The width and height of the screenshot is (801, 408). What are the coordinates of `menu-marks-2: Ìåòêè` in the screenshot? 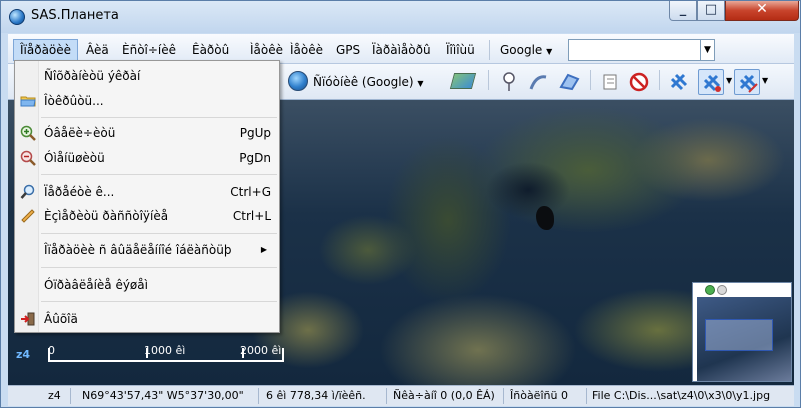 It's located at (306, 50).